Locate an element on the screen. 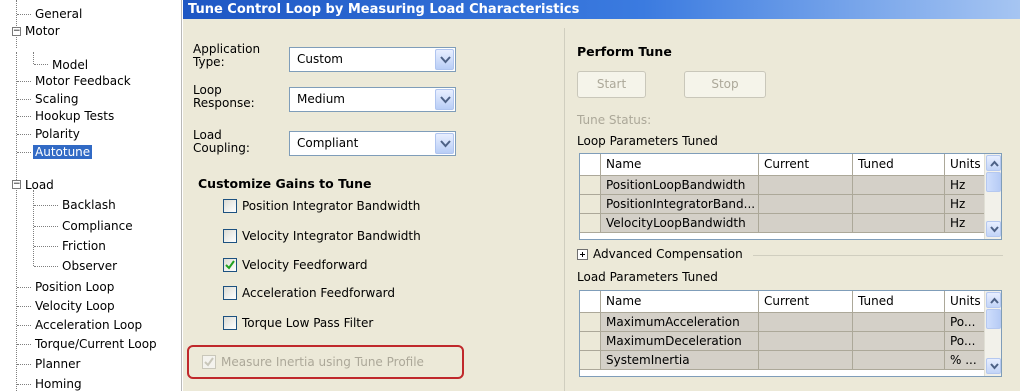 Image resolution: width=1020 pixels, height=391 pixels. tree-item-planner: Planner is located at coordinates (57, 364).